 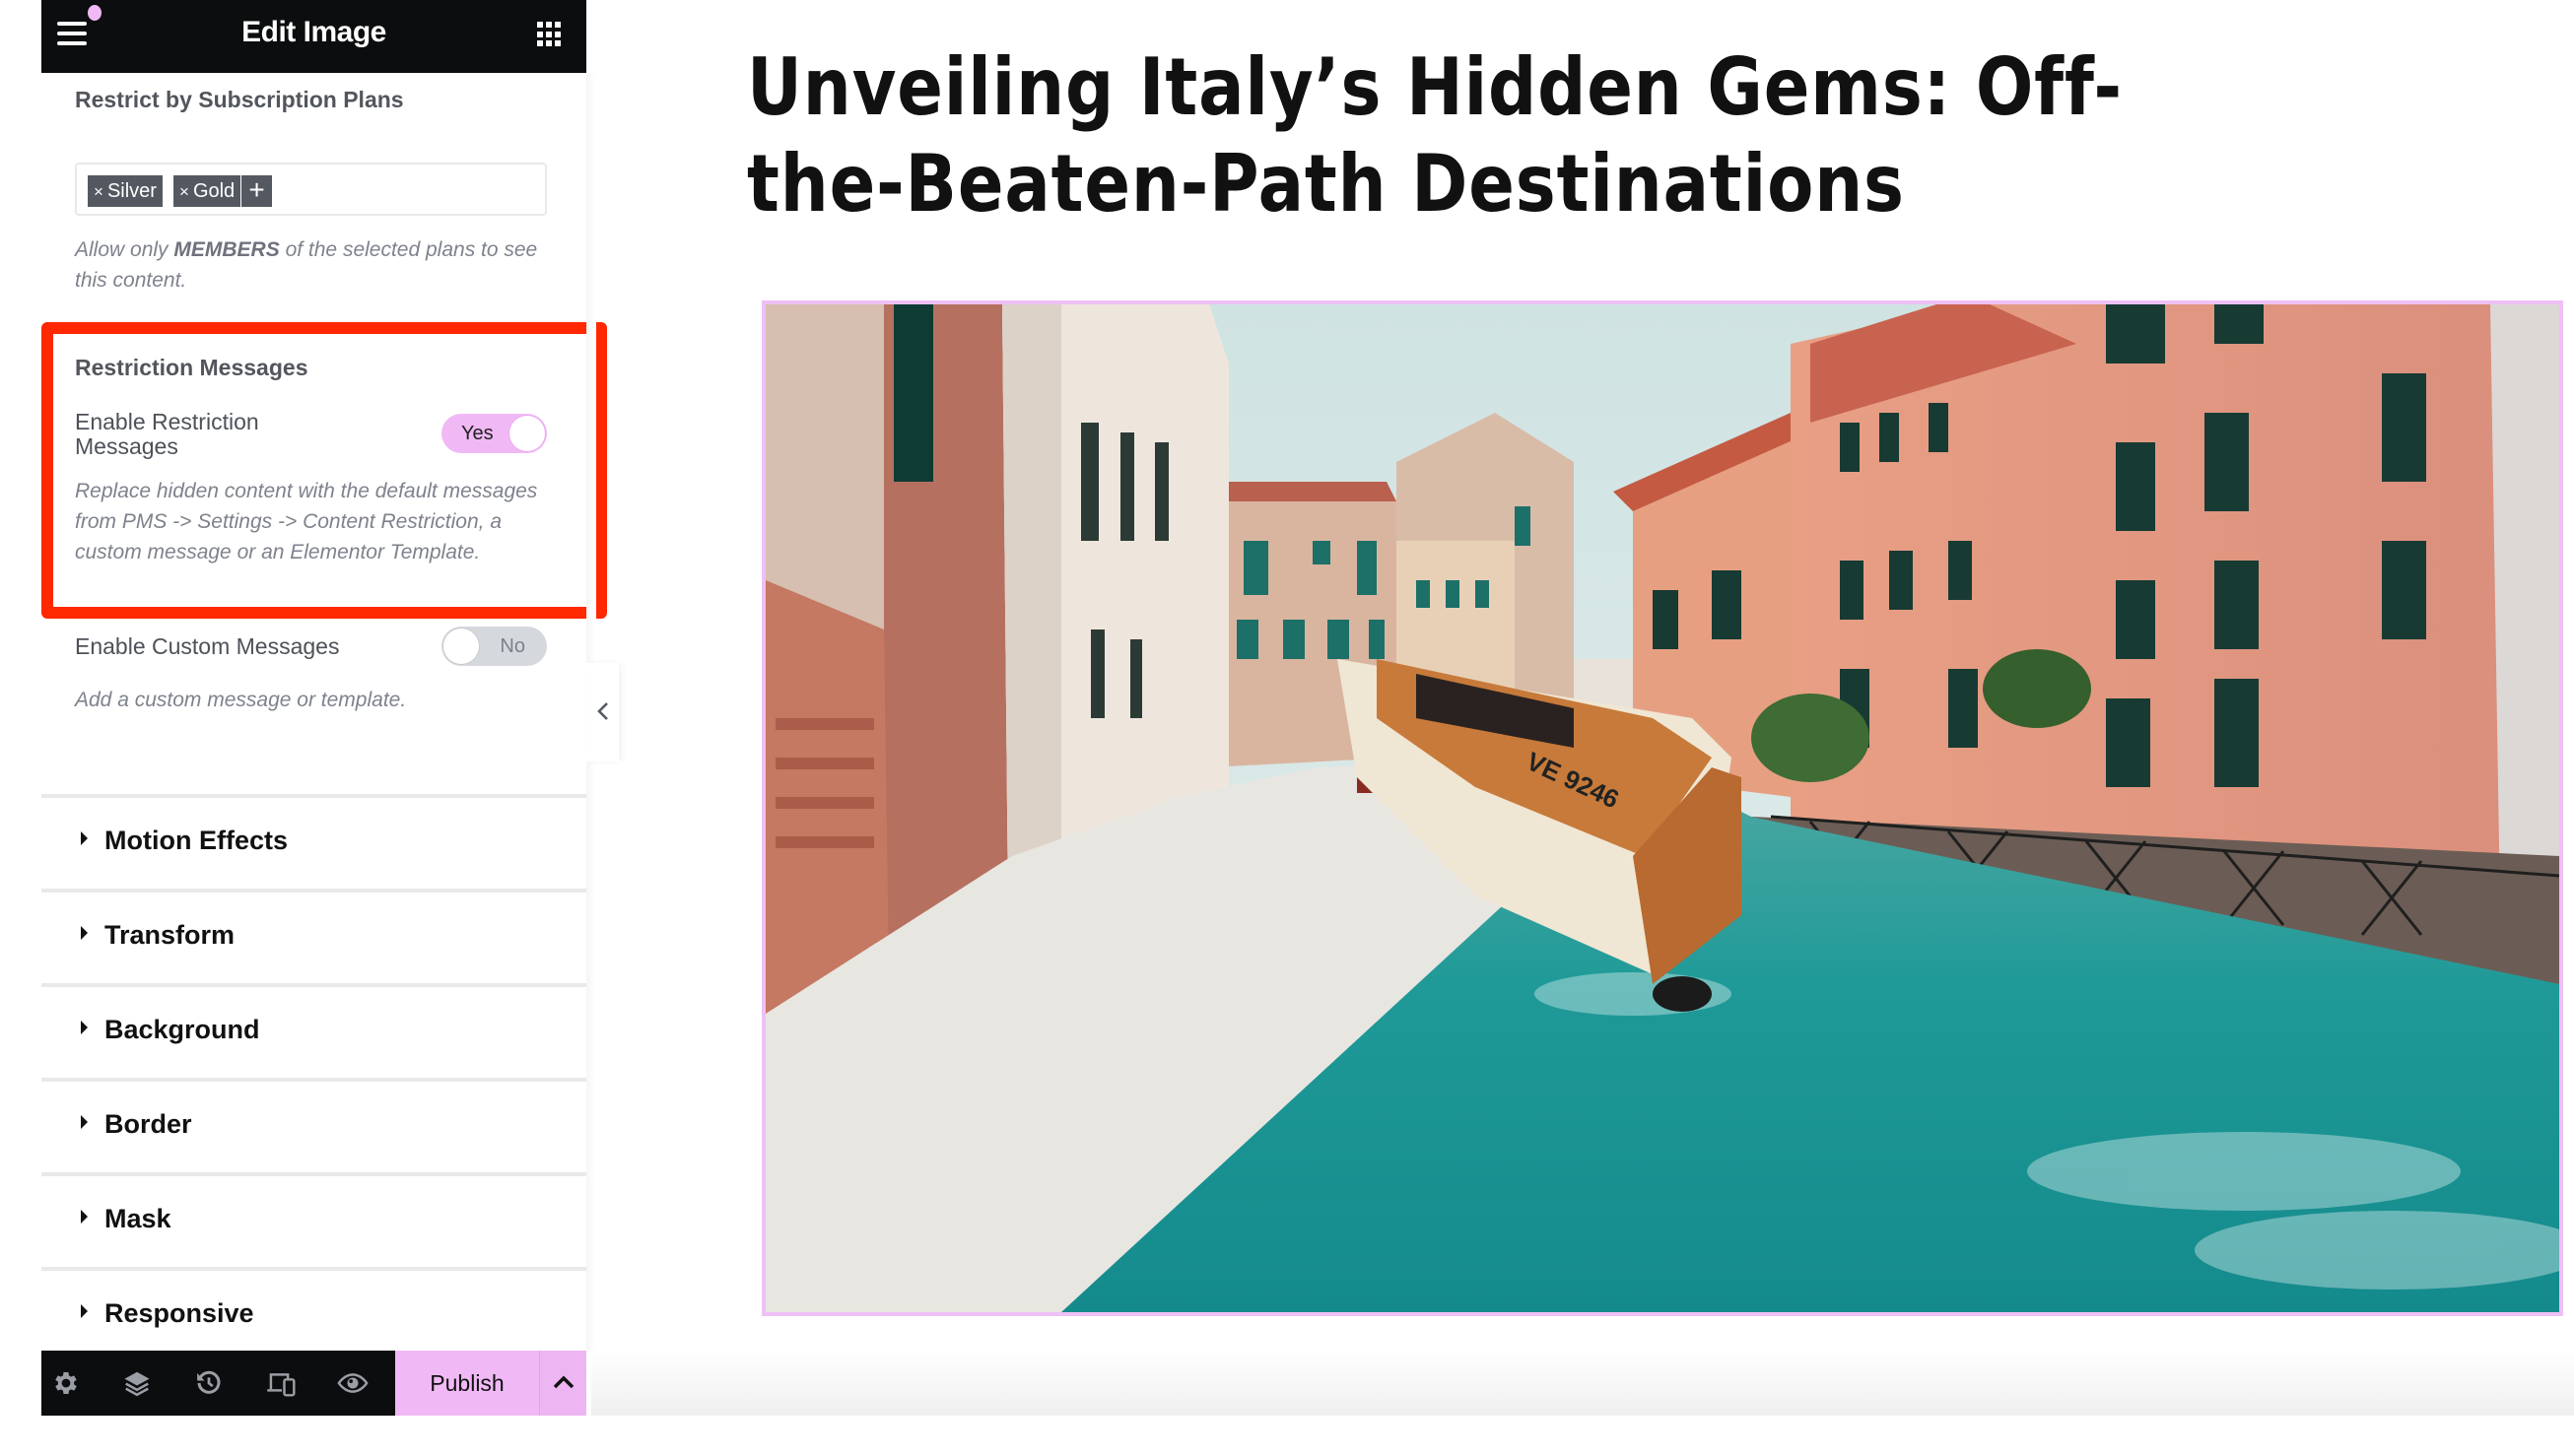 What do you see at coordinates (313, 1311) in the screenshot?
I see `section-responsive: Responsive` at bounding box center [313, 1311].